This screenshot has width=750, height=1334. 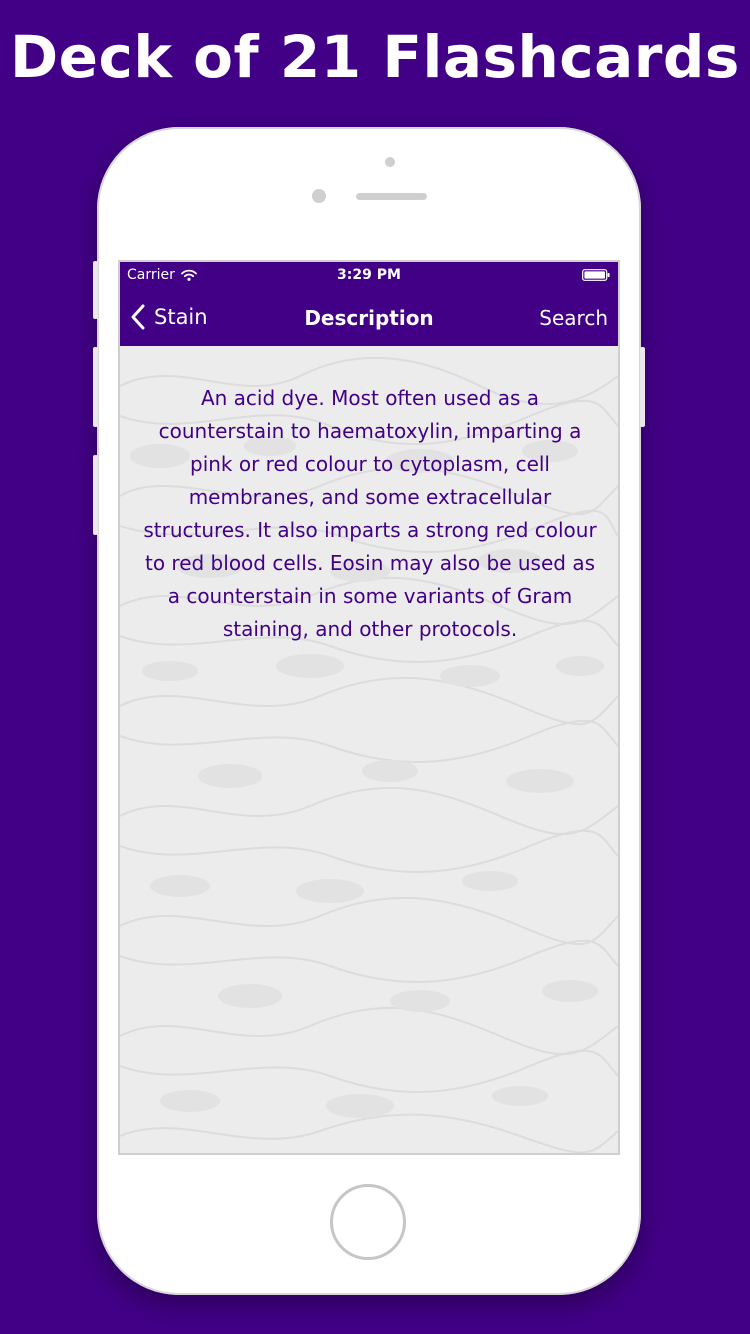 What do you see at coordinates (369, 318) in the screenshot?
I see `navigation-bar: Stain Description Search` at bounding box center [369, 318].